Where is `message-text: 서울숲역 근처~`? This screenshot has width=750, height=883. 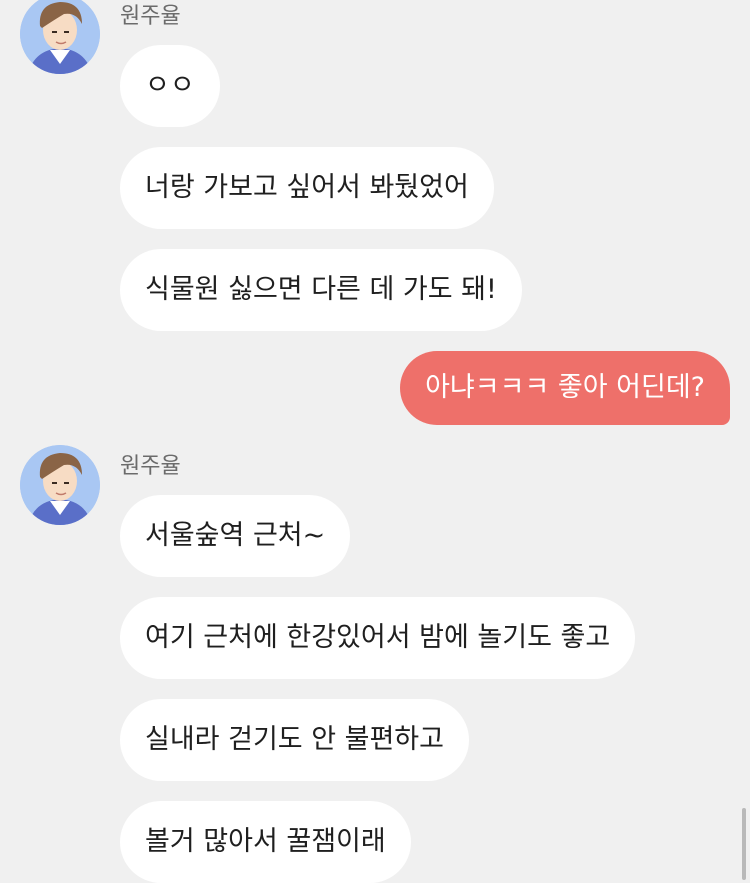
message-text: 서울숲역 근처~ is located at coordinates (235, 535).